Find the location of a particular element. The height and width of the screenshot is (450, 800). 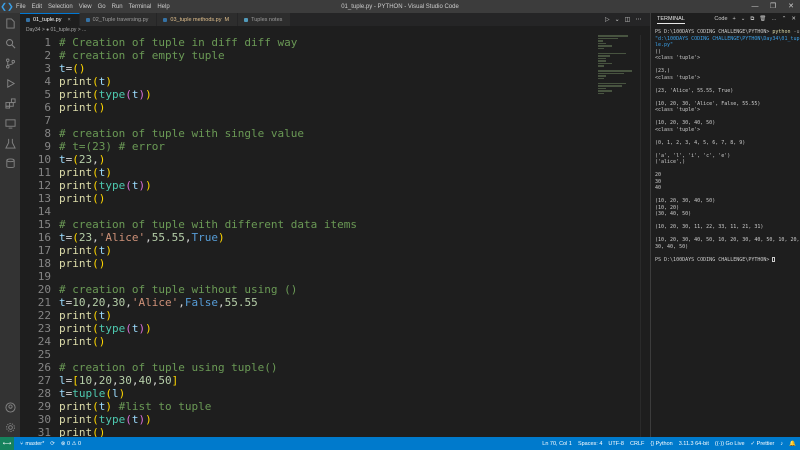

tab-tuples-notes: Tuples notes is located at coordinates (265, 19).